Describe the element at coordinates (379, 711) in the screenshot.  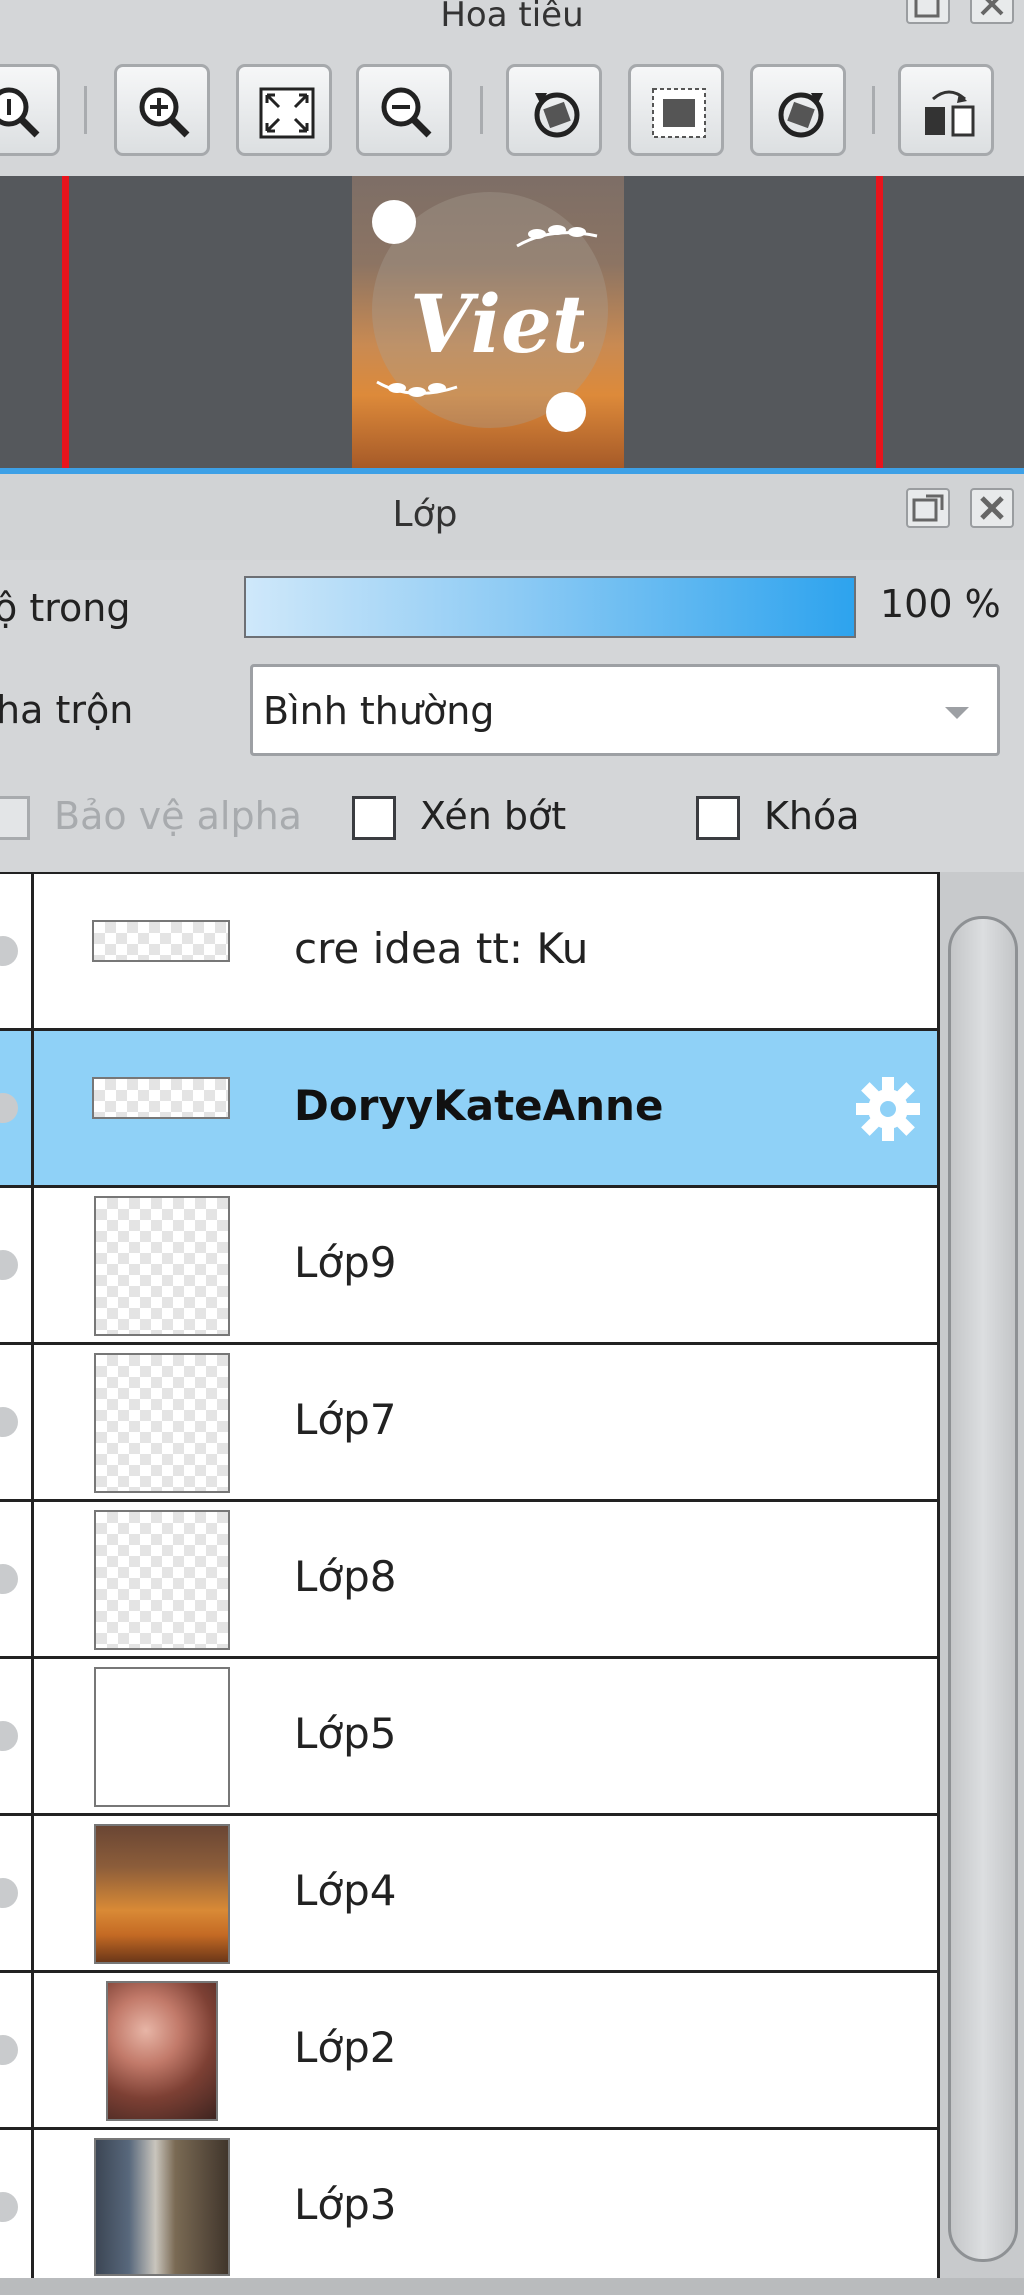
I see `blend-mode-value: Bình thường` at that location.